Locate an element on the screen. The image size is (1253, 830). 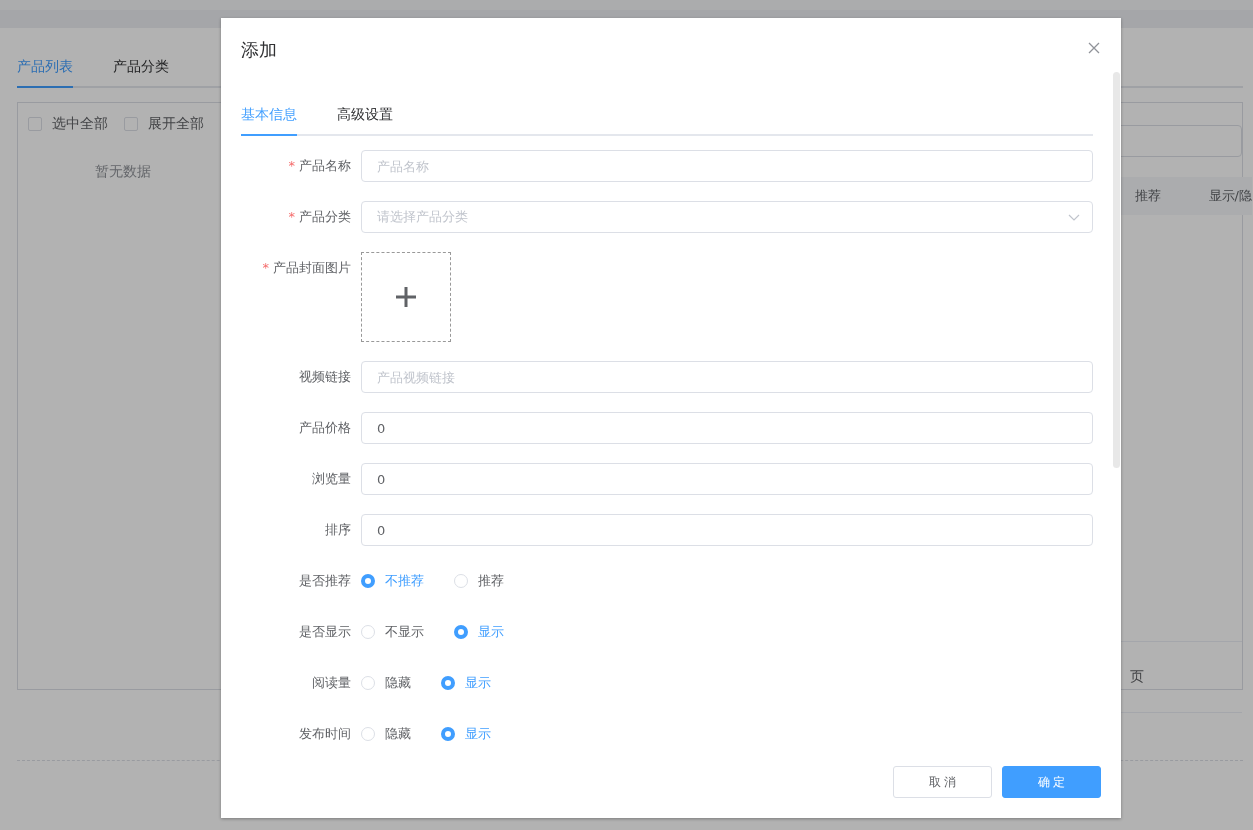
field-label: * 产品分类 is located at coordinates (319, 217).